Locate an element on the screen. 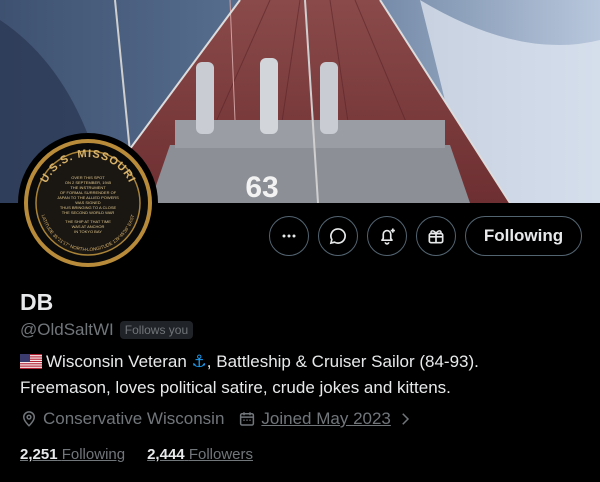 The height and width of the screenshot is (482, 600). us-flag-icon is located at coordinates (31, 364).